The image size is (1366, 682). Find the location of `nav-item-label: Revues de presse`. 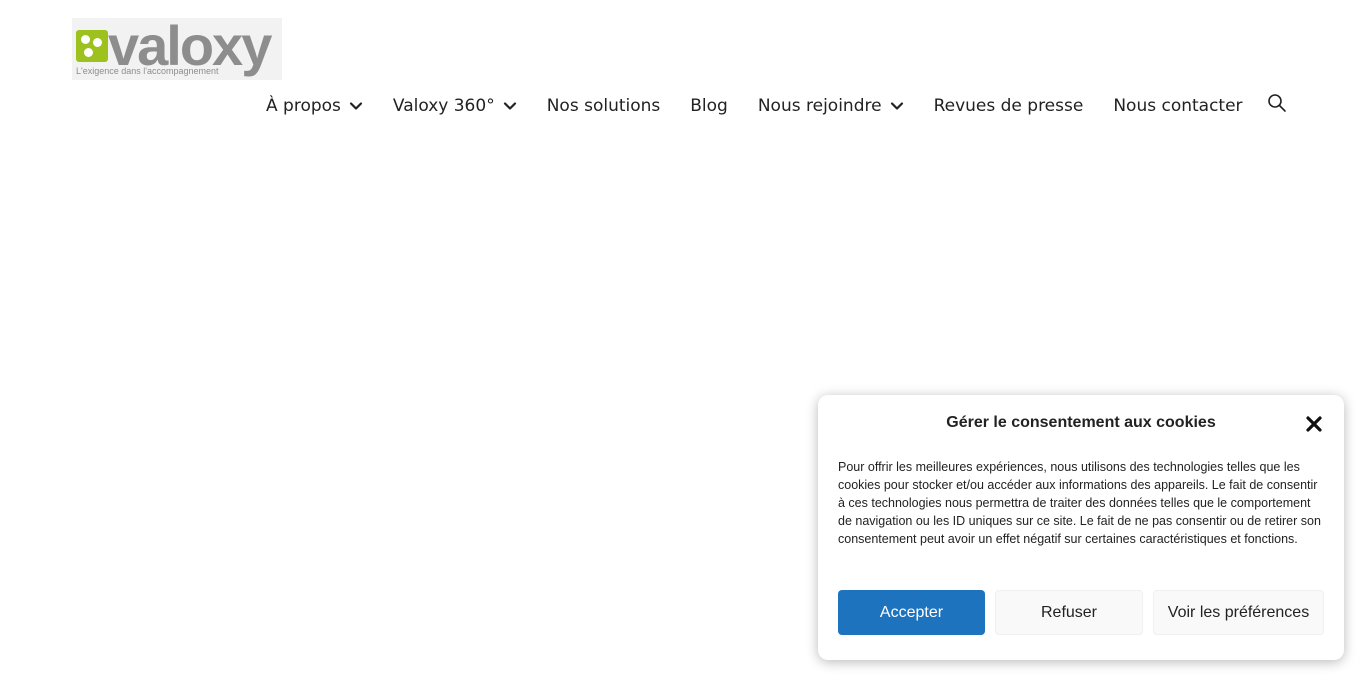

nav-item-label: Revues de presse is located at coordinates (1008, 106).